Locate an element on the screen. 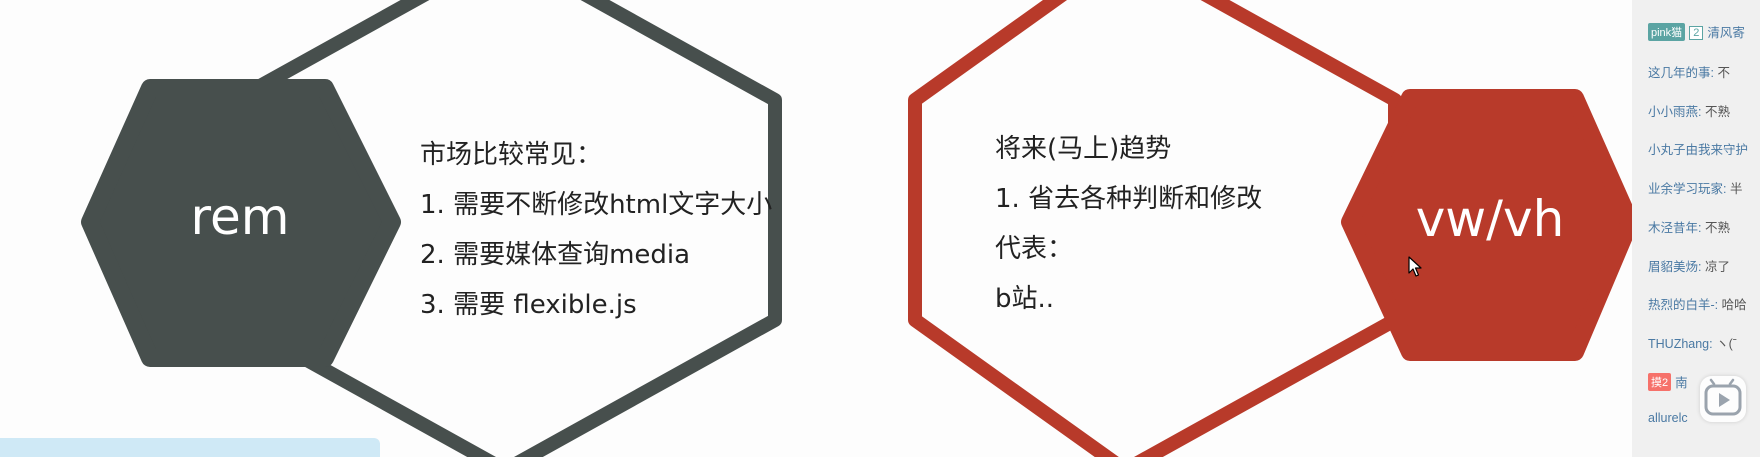  fan-level-badge: 2 is located at coordinates (1696, 33).